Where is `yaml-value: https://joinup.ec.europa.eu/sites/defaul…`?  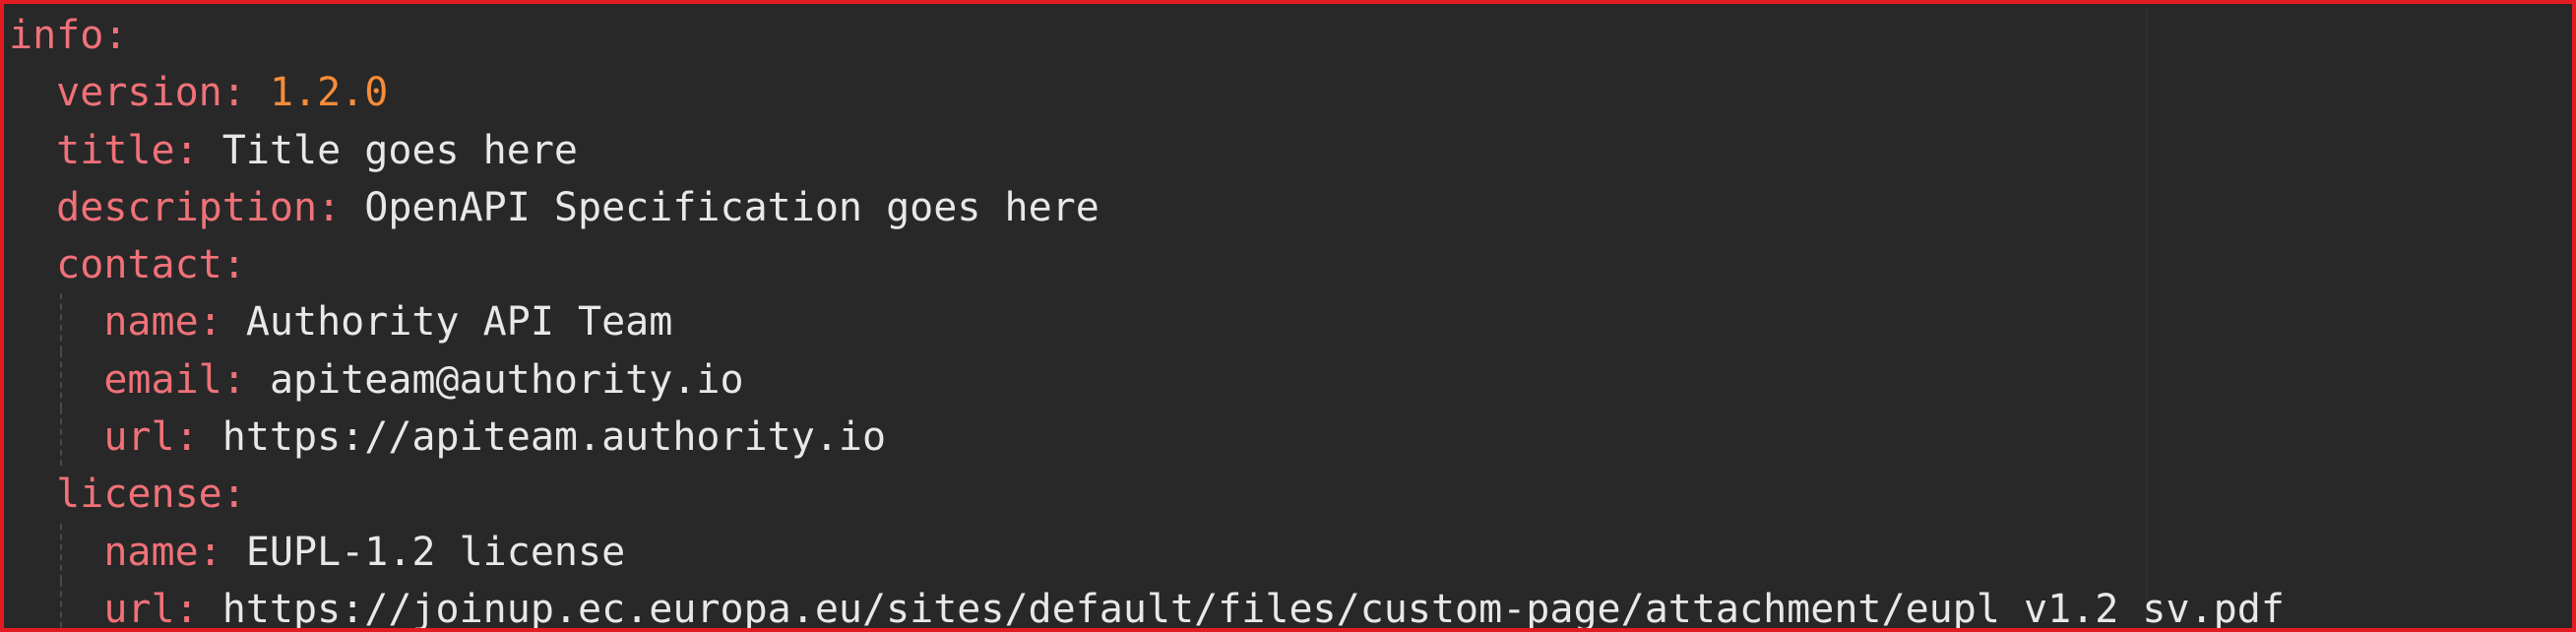
yaml-value: https://joinup.ec.europa.eu/sites/defaul… is located at coordinates (1253, 609).